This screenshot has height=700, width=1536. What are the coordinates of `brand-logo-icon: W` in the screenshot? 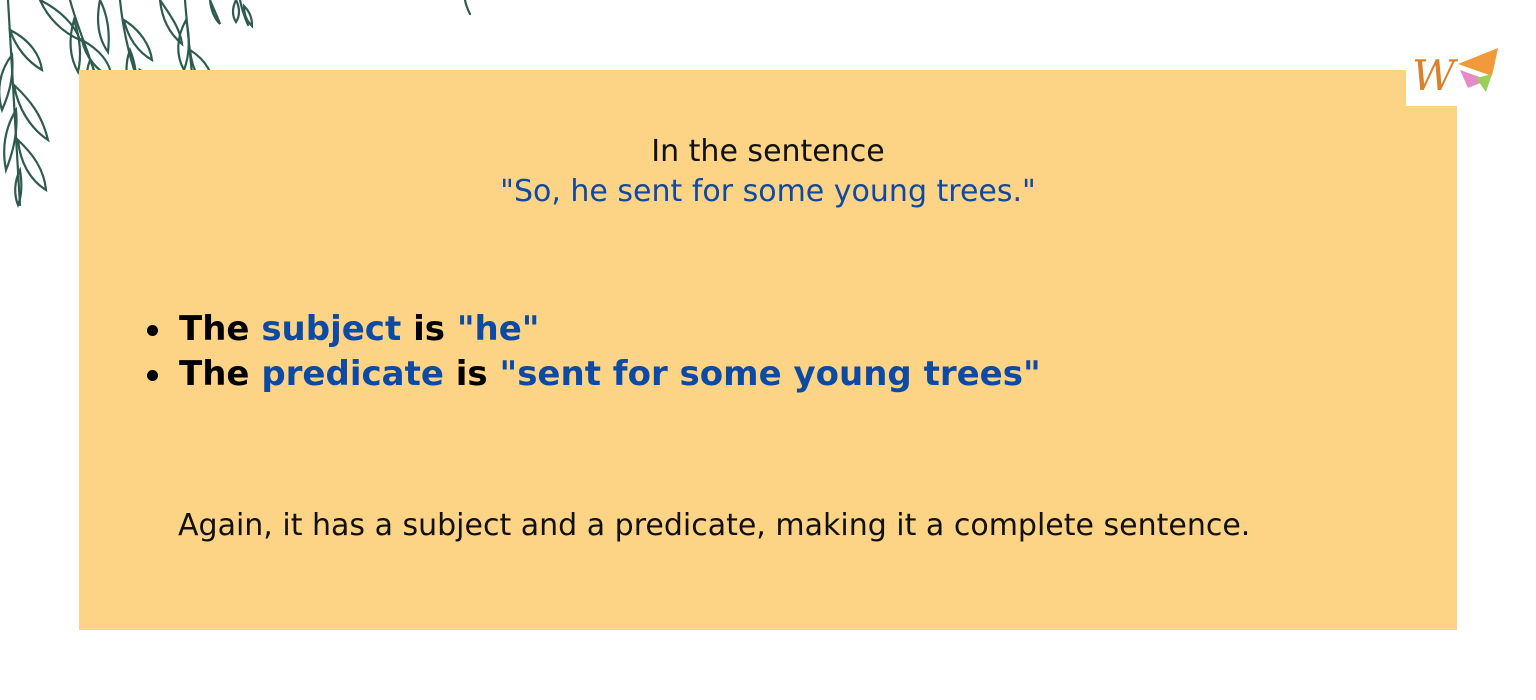 It's located at (1455, 74).